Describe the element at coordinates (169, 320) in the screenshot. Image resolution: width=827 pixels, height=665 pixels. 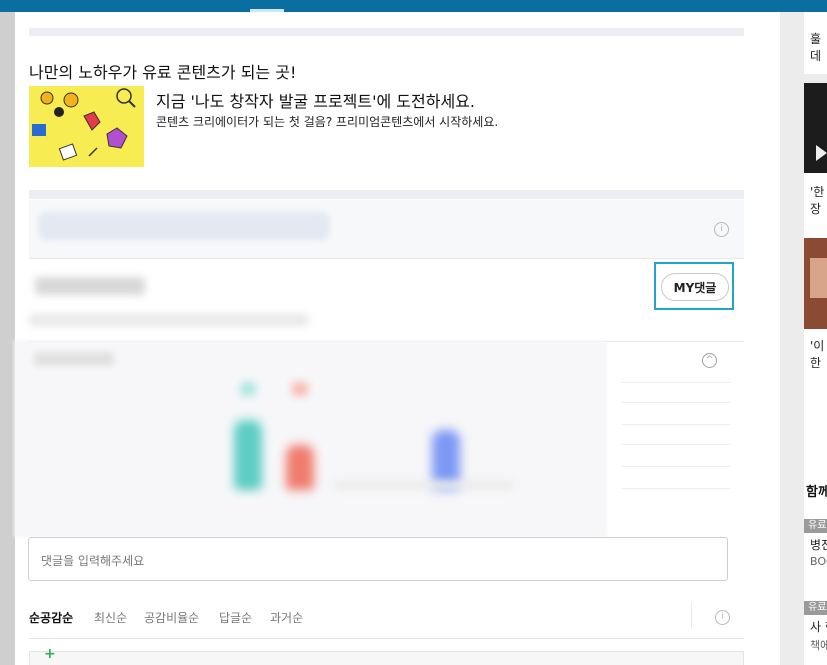
I see `blurred-comment-meta` at that location.